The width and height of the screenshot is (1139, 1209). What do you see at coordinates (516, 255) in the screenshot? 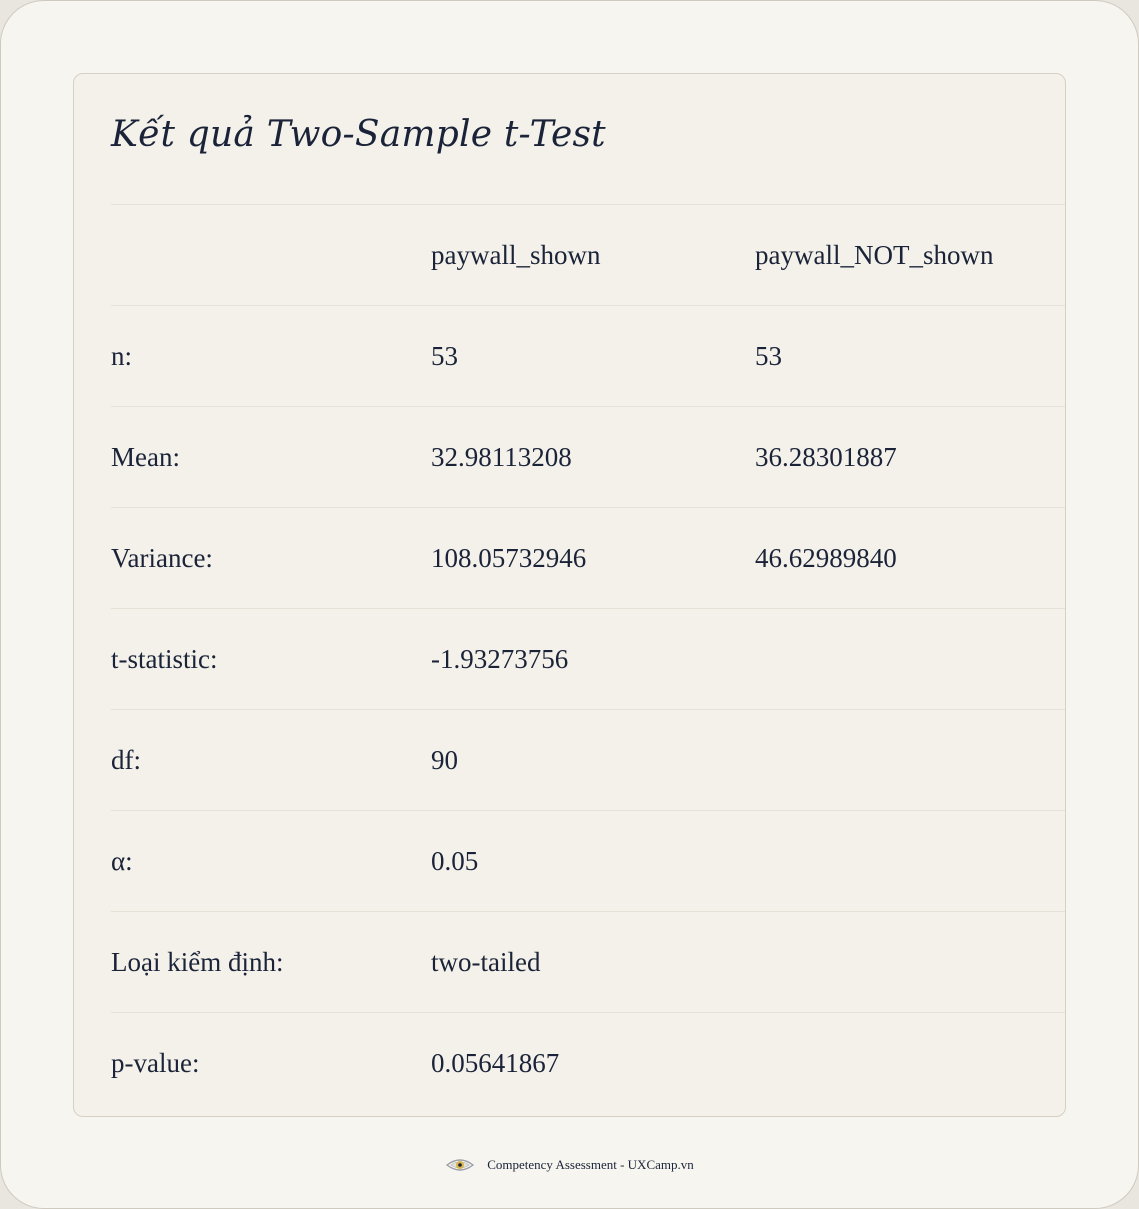
I see `header-cell-paywall-shown: paywall_shown` at bounding box center [516, 255].